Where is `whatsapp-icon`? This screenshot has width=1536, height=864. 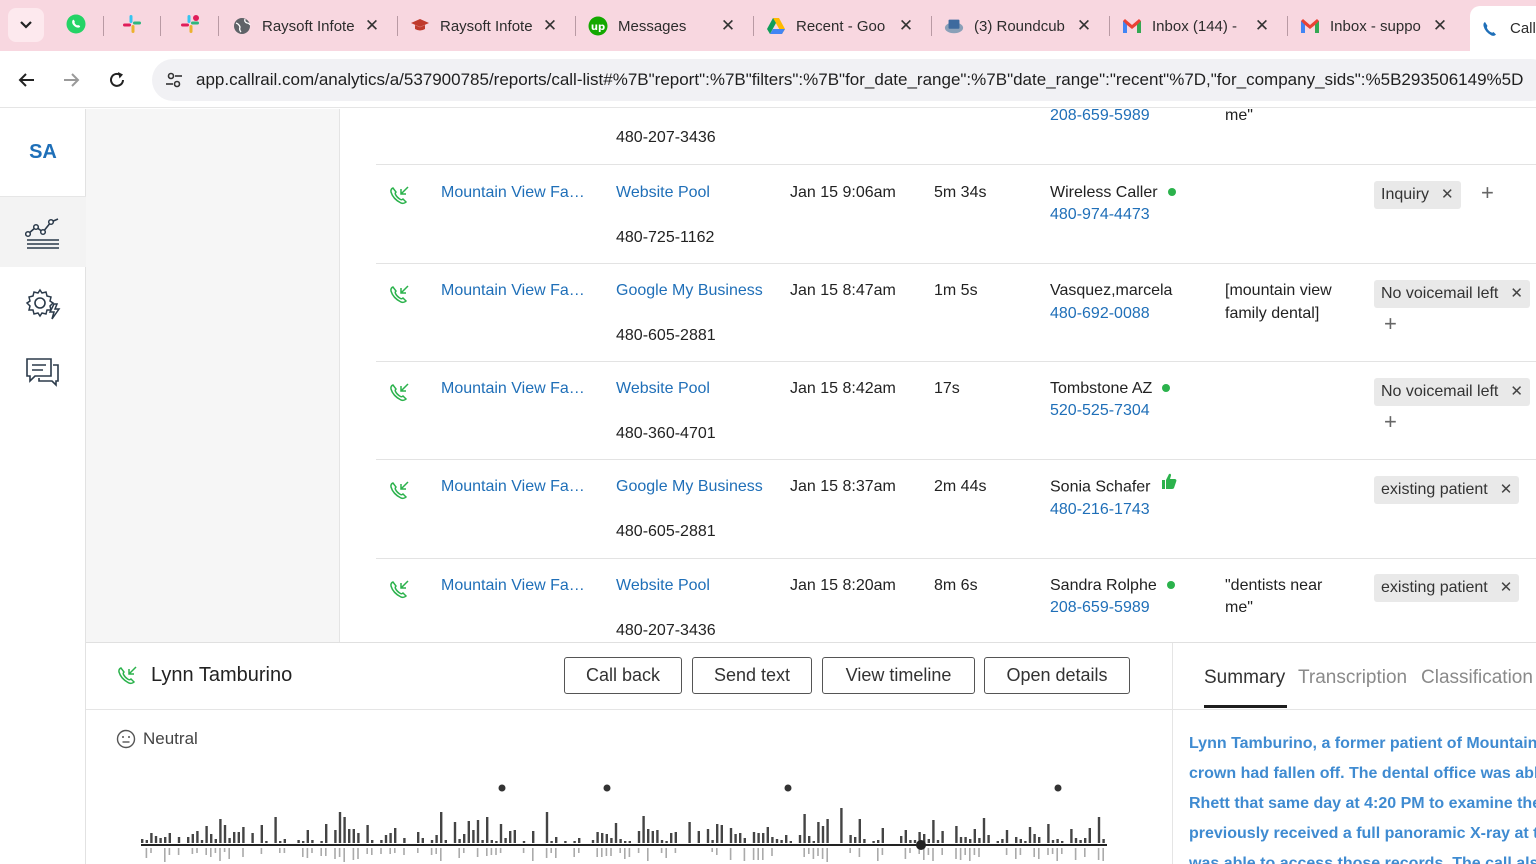 whatsapp-icon is located at coordinates (76, 26).